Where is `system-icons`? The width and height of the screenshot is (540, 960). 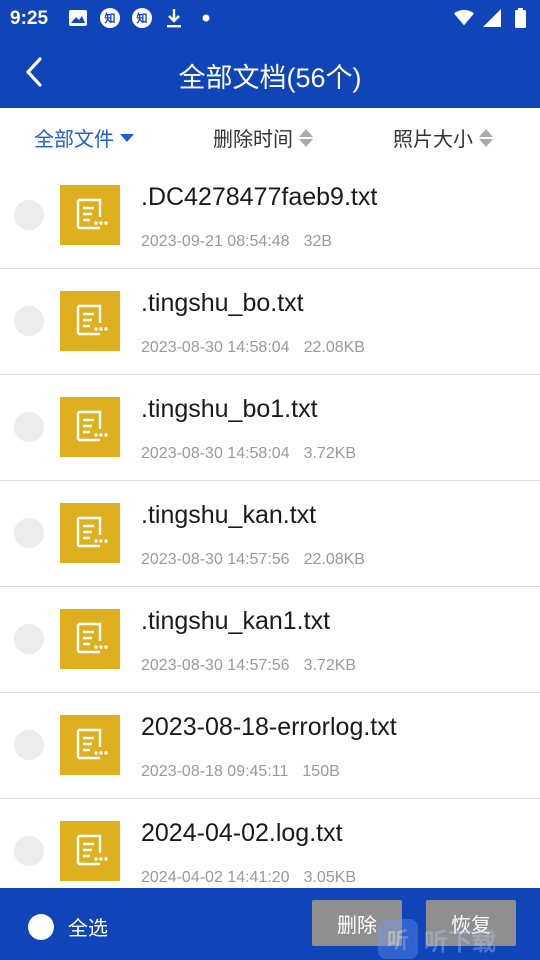
system-icons is located at coordinates (492, 18).